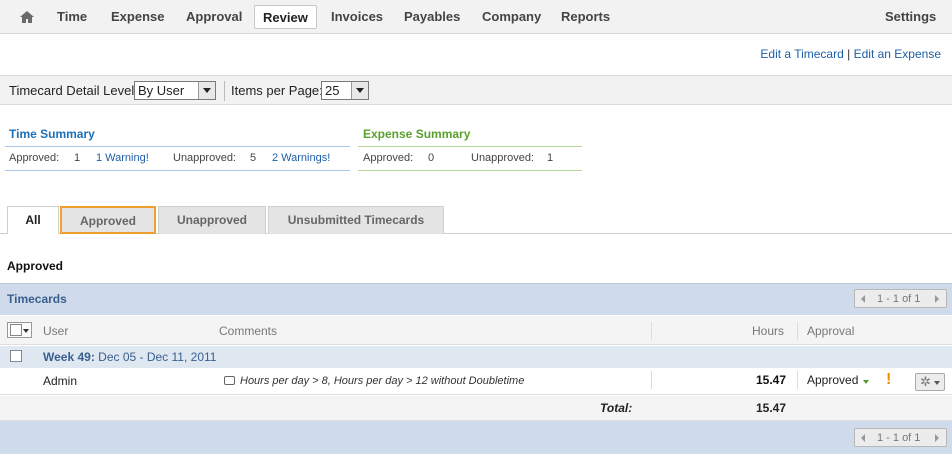 The width and height of the screenshot is (952, 454). Describe the element at coordinates (332, 90) in the screenshot. I see `items-per-page-value: 25` at that location.